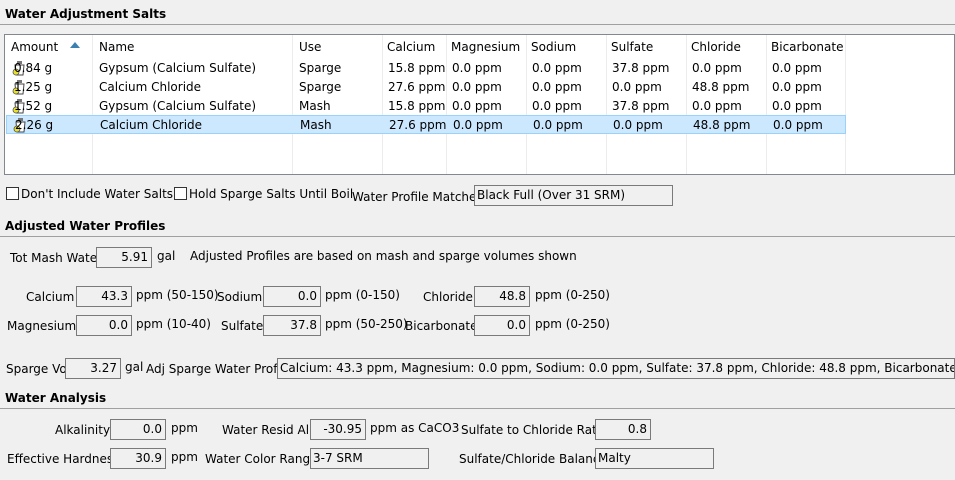 This screenshot has height=480, width=955. Describe the element at coordinates (441, 326) in the screenshot. I see `bicarbonate-label: Bicarbonate` at that location.